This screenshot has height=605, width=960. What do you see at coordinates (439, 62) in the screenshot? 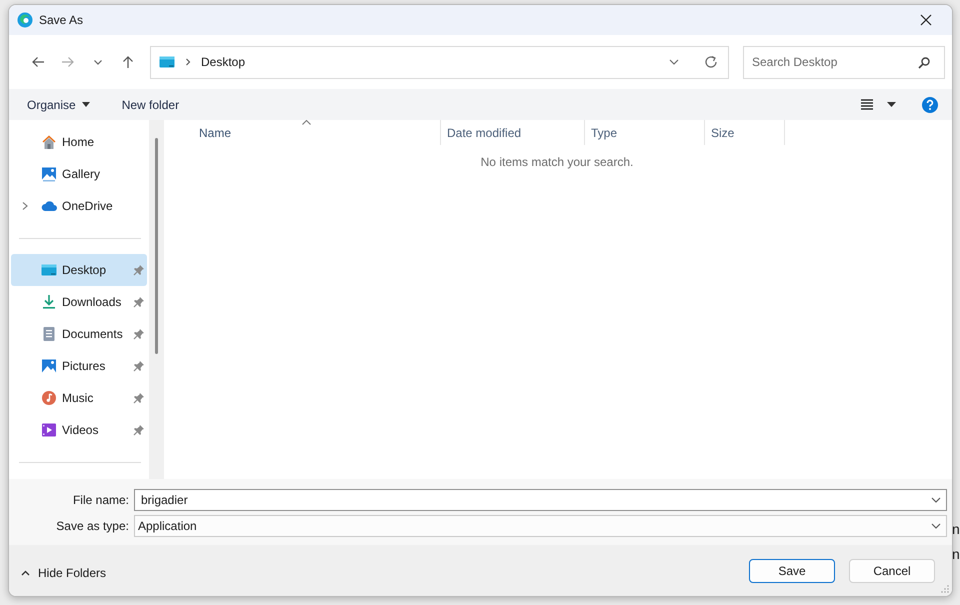
I see `address-bar: Desktop` at bounding box center [439, 62].